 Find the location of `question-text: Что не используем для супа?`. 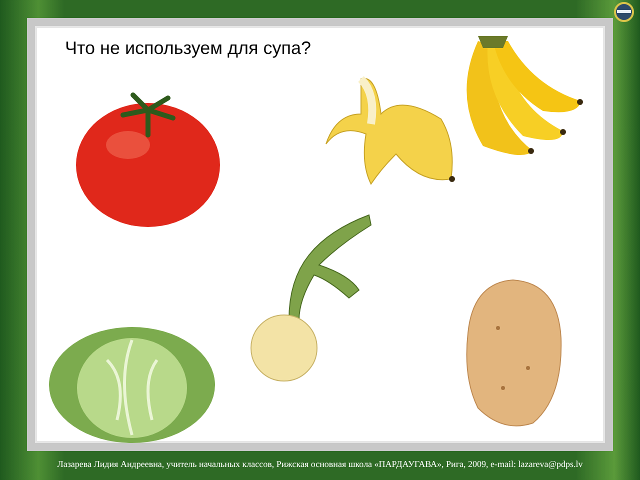

question-text: Что не используем для супа? is located at coordinates (188, 48).